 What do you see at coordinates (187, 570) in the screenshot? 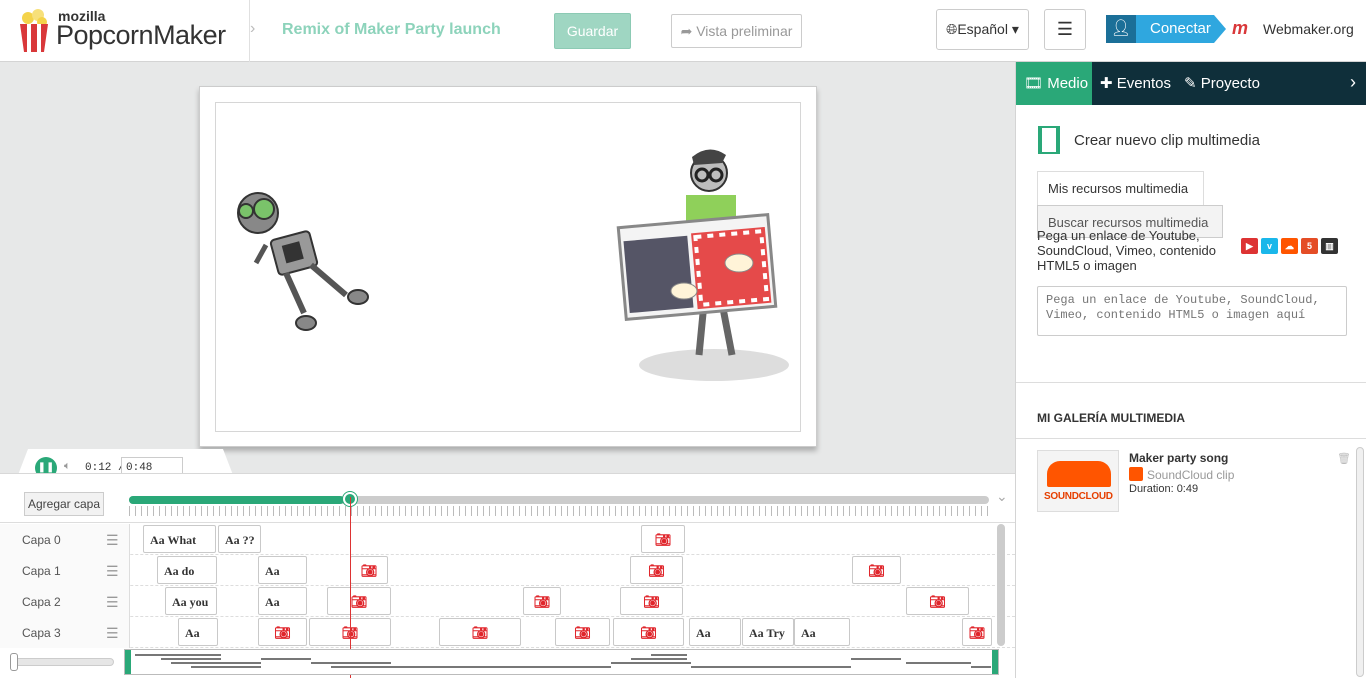
I see `text-event-block: Aa do` at bounding box center [187, 570].